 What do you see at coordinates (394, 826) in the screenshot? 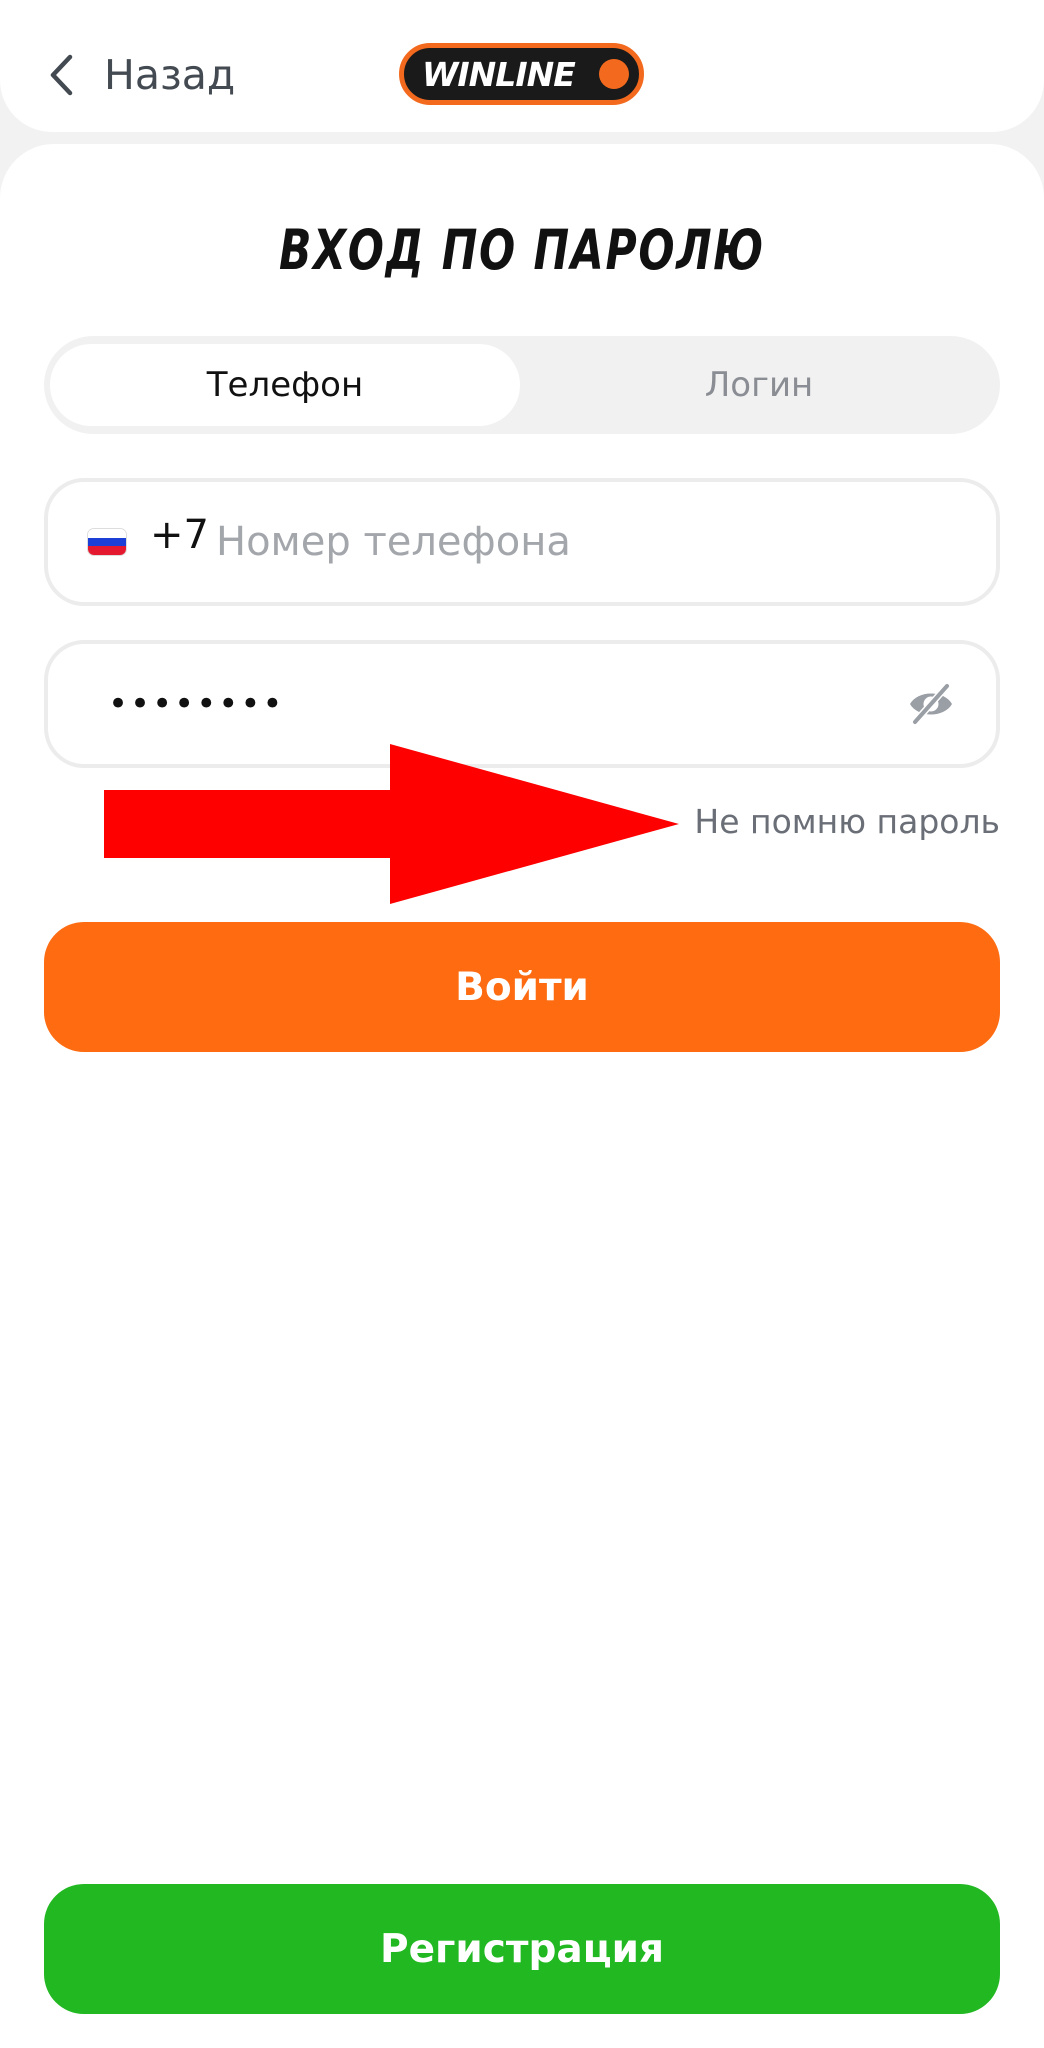
I see `red-arrow-annotation` at bounding box center [394, 826].